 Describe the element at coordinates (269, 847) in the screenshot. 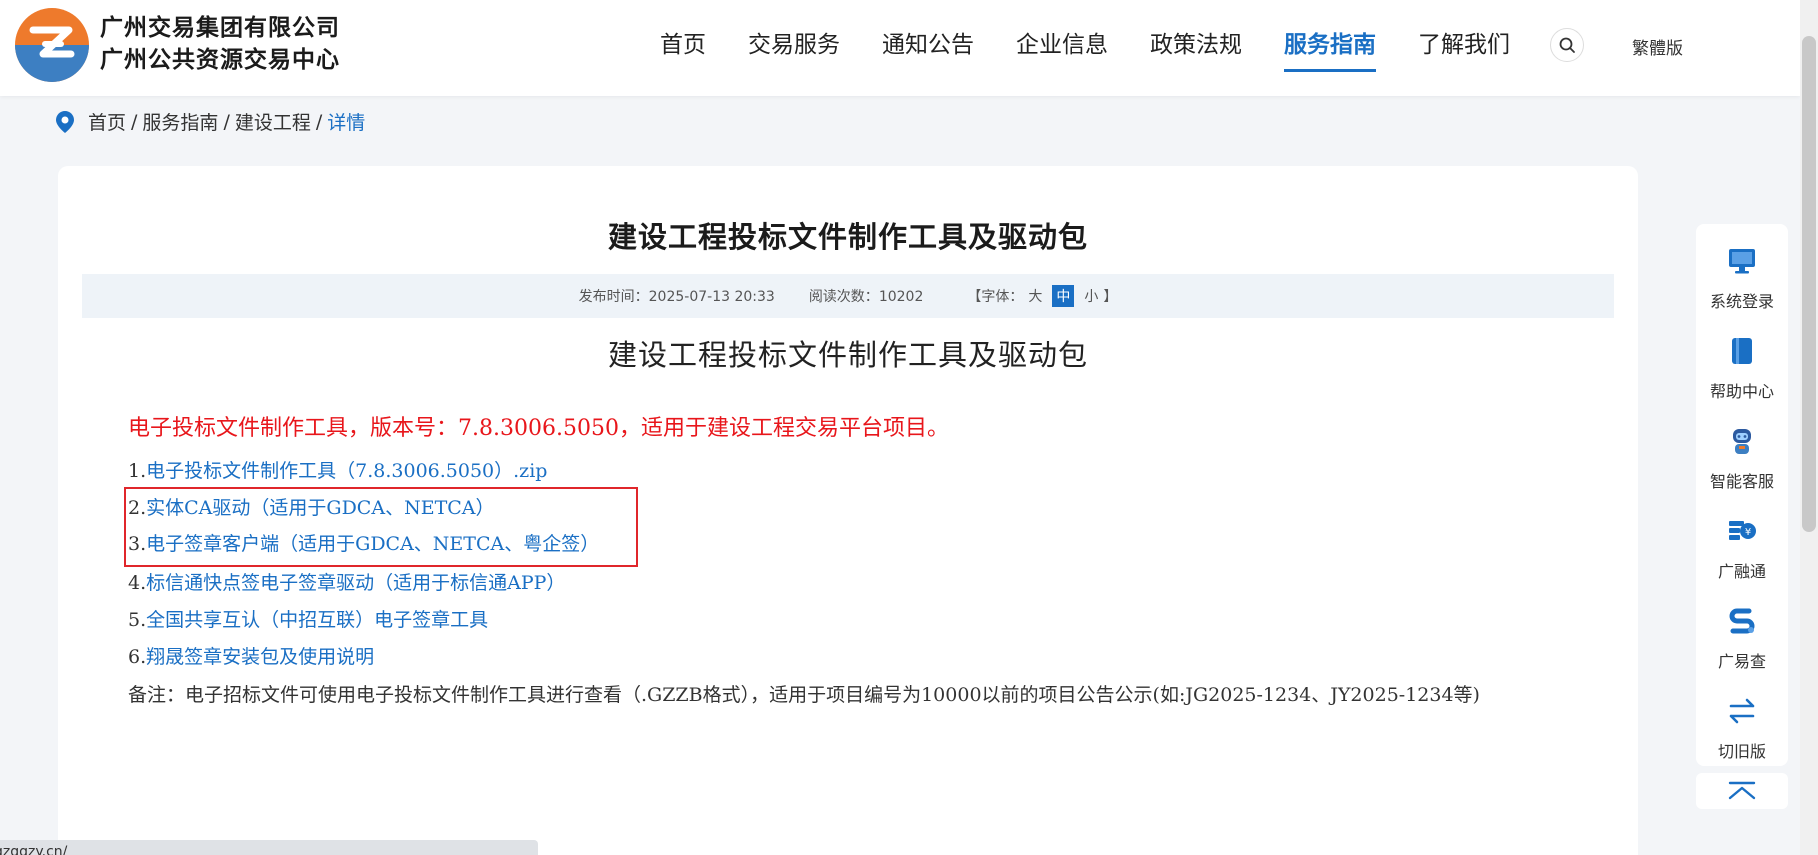

I see `link-status-bar: gzggzy.cn/` at that location.